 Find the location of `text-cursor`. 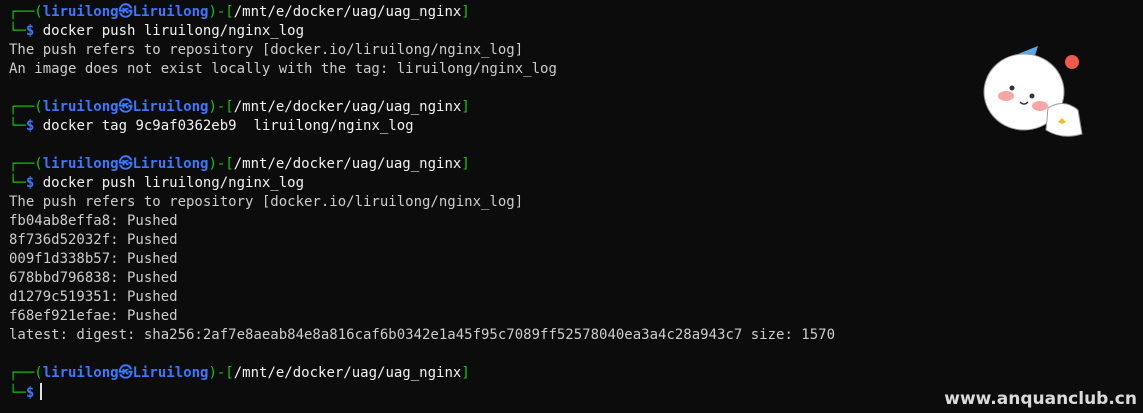

text-cursor is located at coordinates (41, 391).